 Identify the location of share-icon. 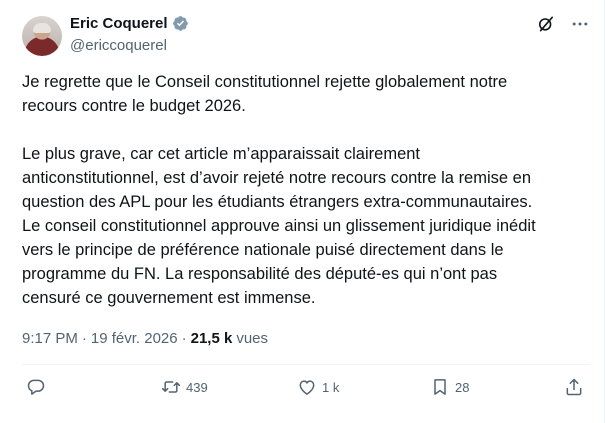
(574, 387).